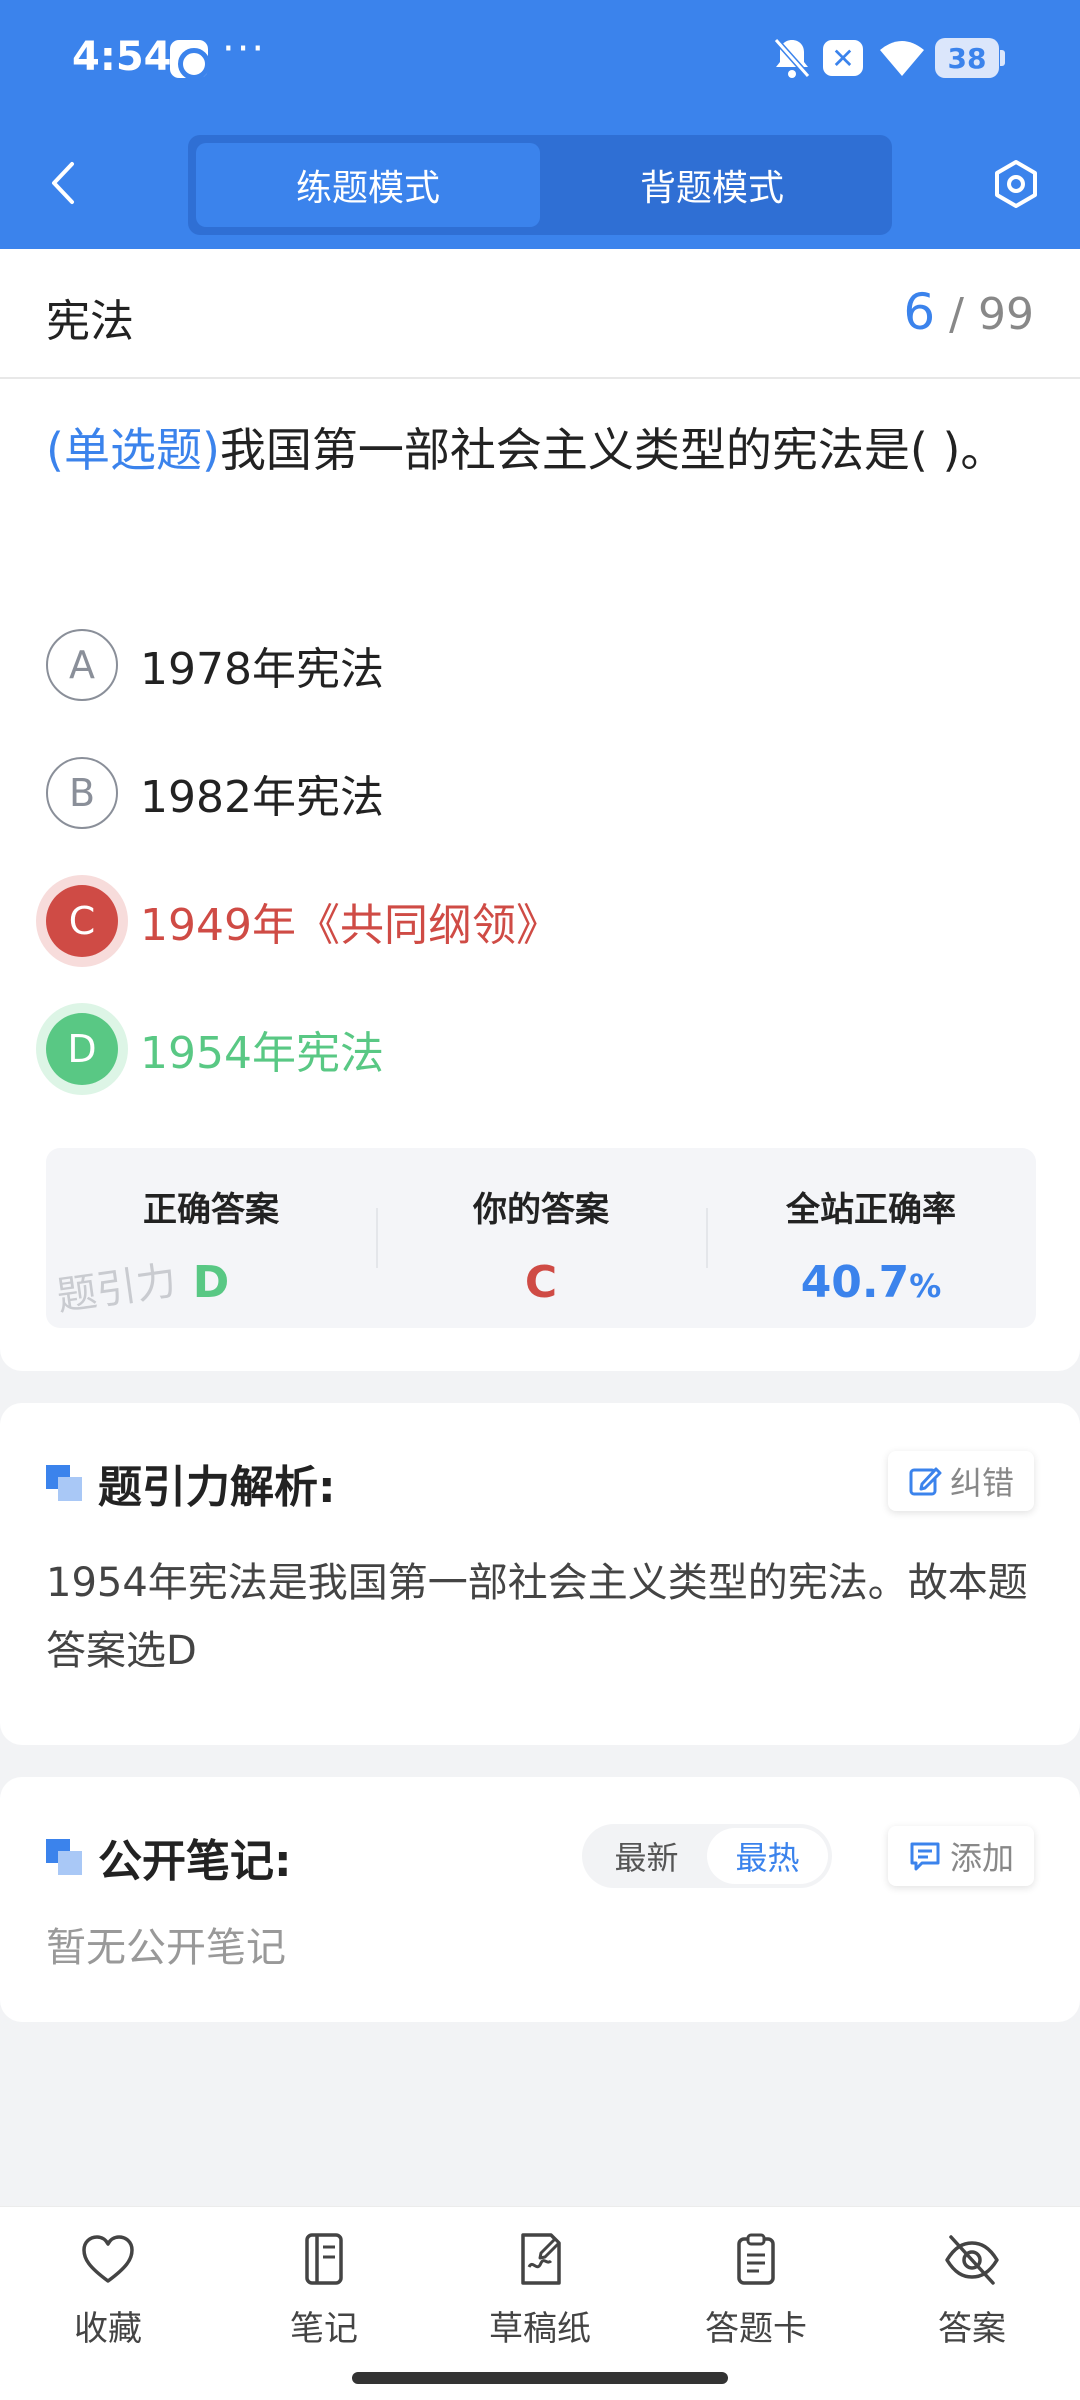 The width and height of the screenshot is (1080, 2400). Describe the element at coordinates (871, 1210) in the screenshot. I see `site-accuracy-label: 全站正确率` at that location.